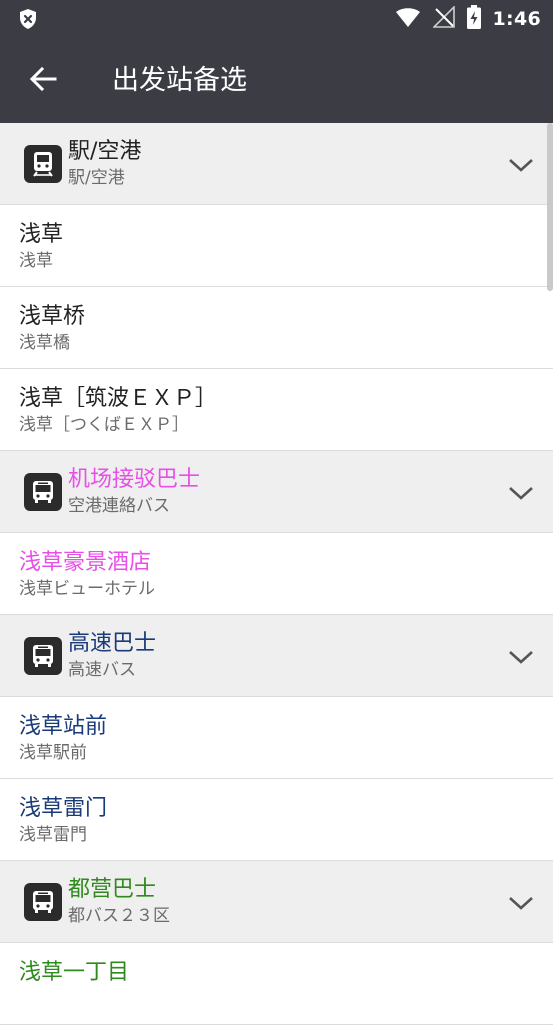  Describe the element at coordinates (63, 726) in the screenshot. I see `item-title: 浅草站前` at that location.